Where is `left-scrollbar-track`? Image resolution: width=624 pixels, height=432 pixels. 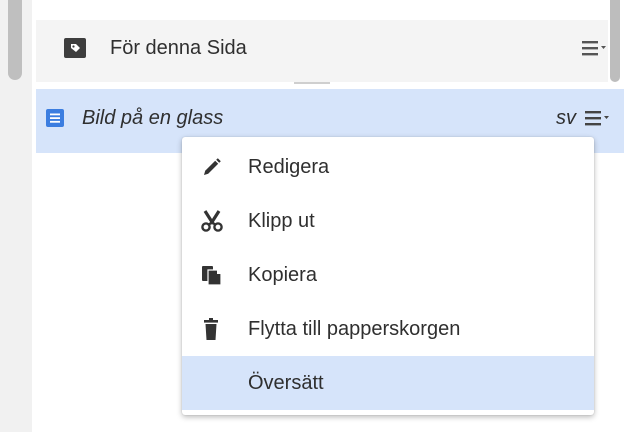 left-scrollbar-track is located at coordinates (16, 216).